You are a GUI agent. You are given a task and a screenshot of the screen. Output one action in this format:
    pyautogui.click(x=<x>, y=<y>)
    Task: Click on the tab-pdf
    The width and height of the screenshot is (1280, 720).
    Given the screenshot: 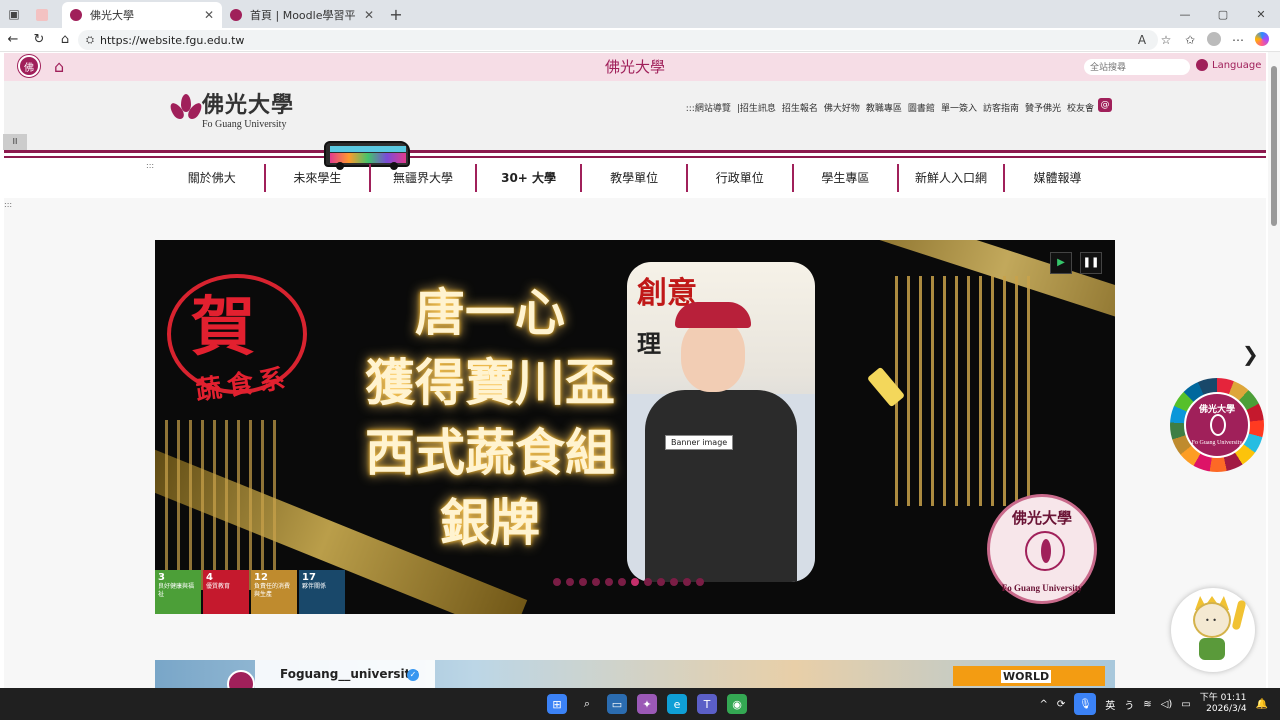 What is the action you would take?
    pyautogui.click(x=45, y=15)
    